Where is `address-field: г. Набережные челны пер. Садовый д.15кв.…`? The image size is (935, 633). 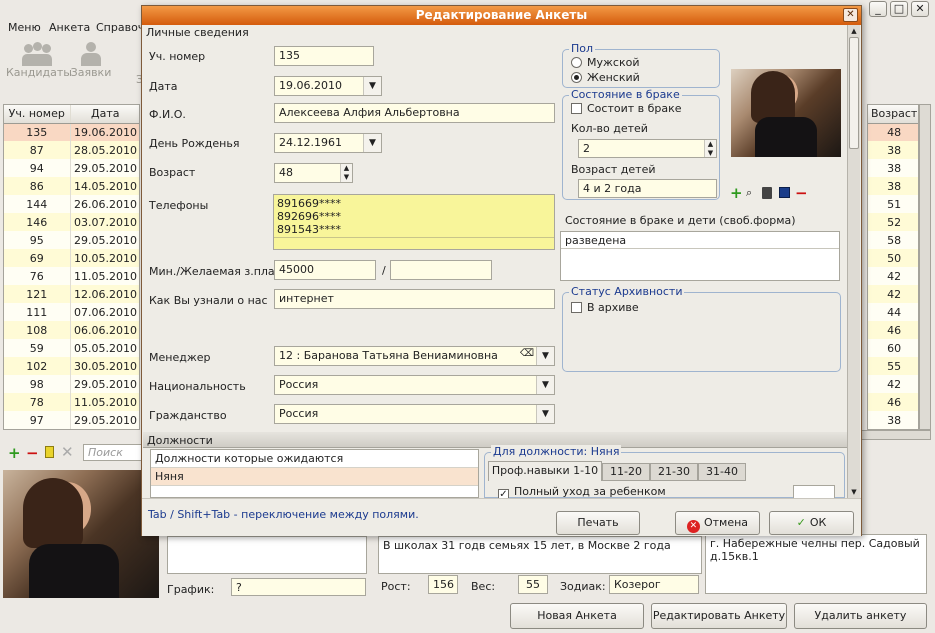 address-field: г. Набережные челны пер. Садовый д.15кв.… is located at coordinates (816, 564).